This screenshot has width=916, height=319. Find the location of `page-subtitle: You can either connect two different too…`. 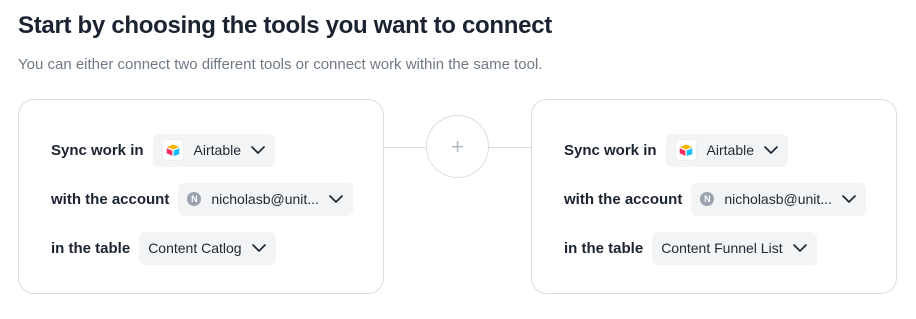

page-subtitle: You can either connect two different too… is located at coordinates (280, 64).